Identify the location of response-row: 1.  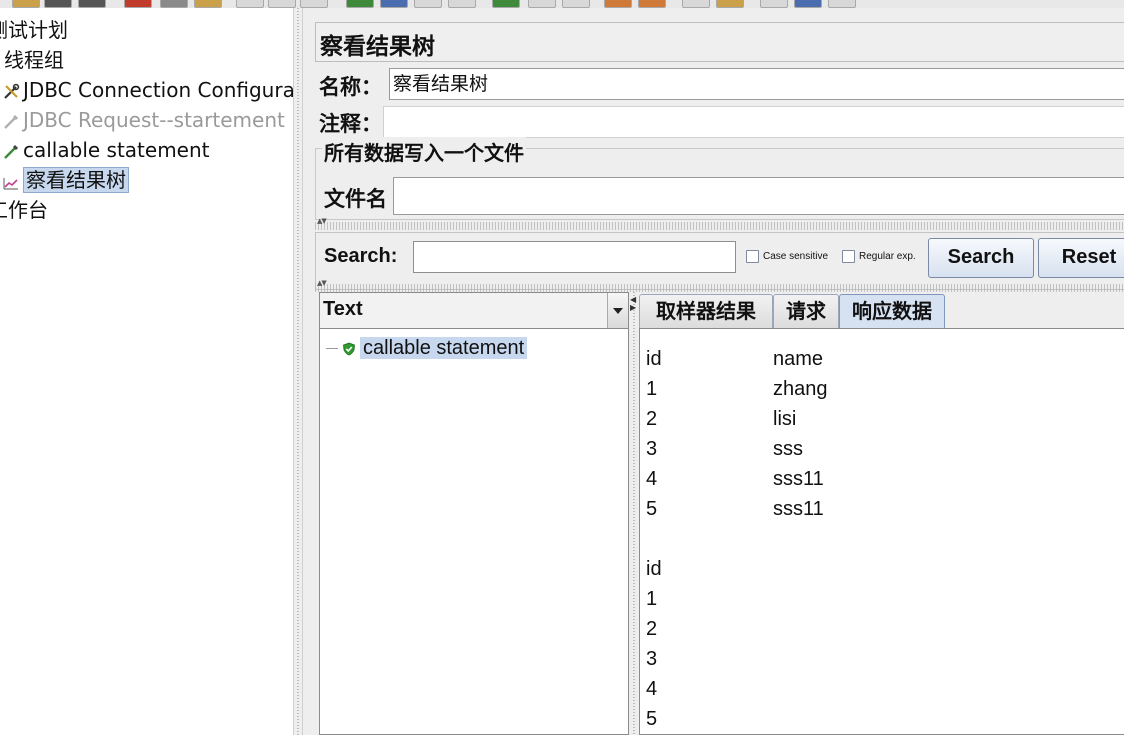
(651, 599).